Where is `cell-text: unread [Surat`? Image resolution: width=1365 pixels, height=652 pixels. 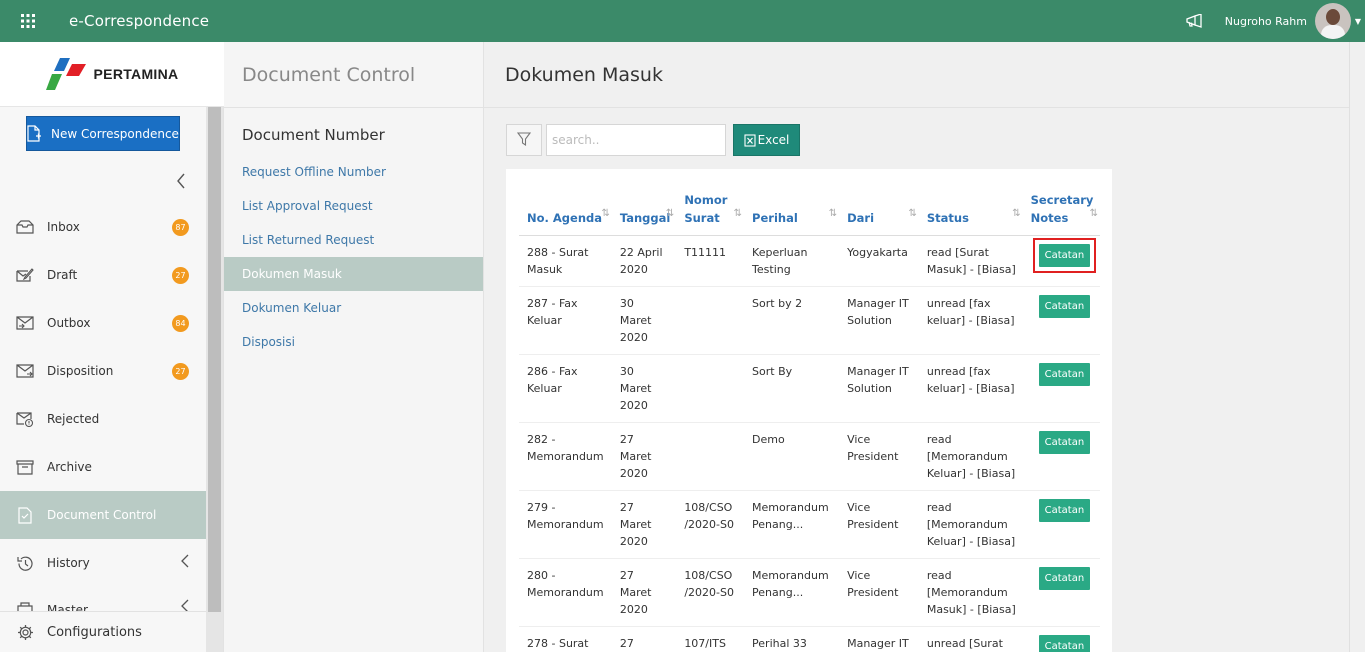
cell-text: unread [Surat is located at coordinates (964, 643).